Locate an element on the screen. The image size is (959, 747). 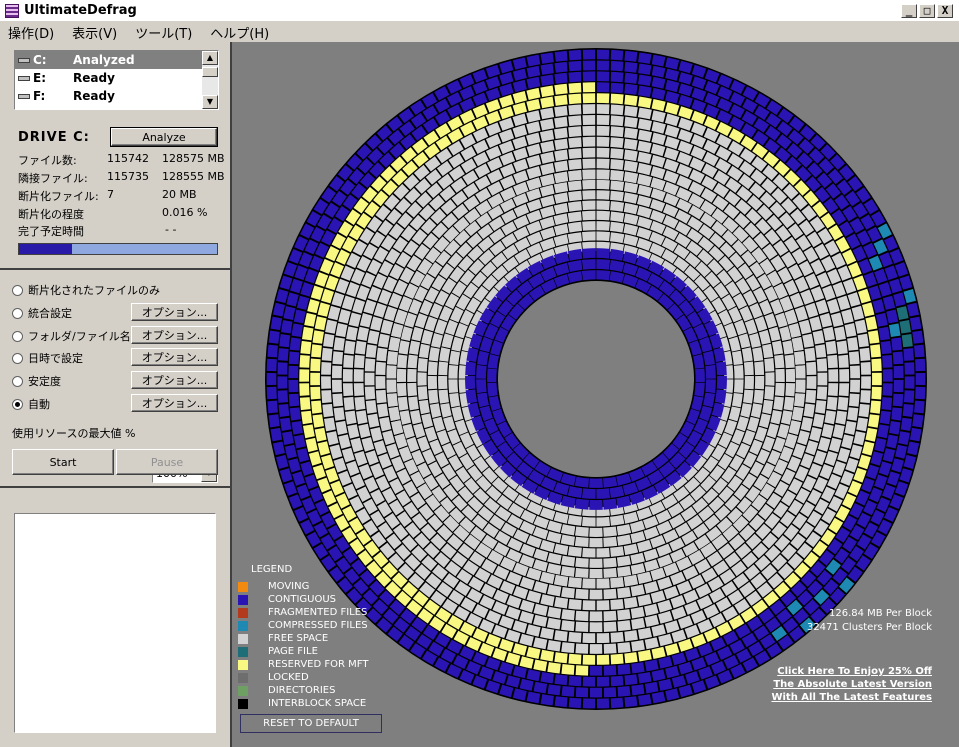
pause-button: Pause is located at coordinates (167, 462).